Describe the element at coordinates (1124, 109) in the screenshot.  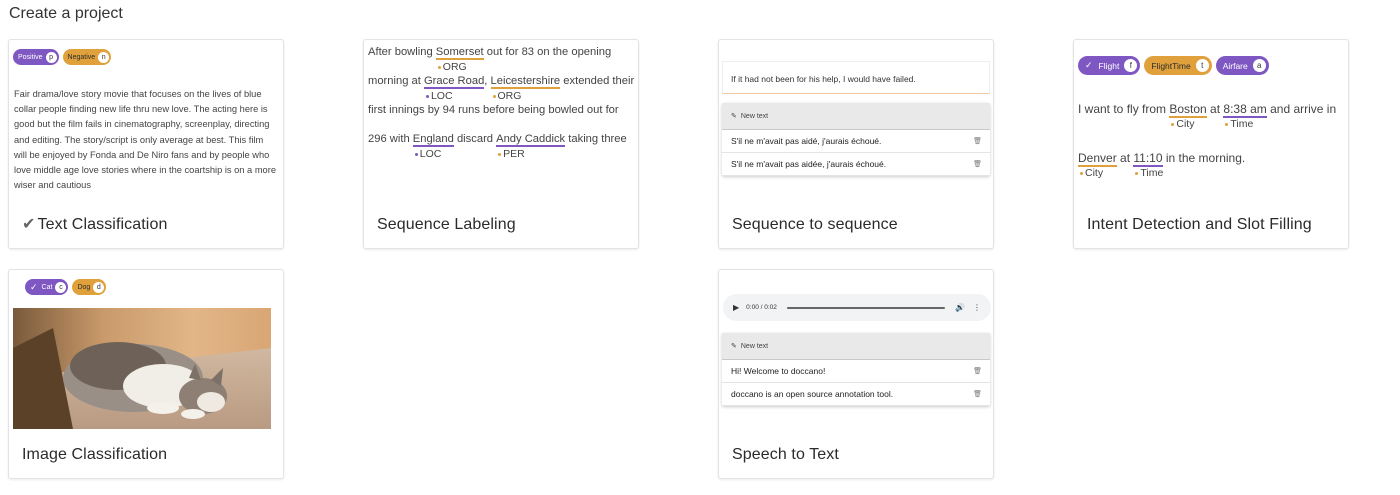
I see `text-span: I want to fly from` at that location.